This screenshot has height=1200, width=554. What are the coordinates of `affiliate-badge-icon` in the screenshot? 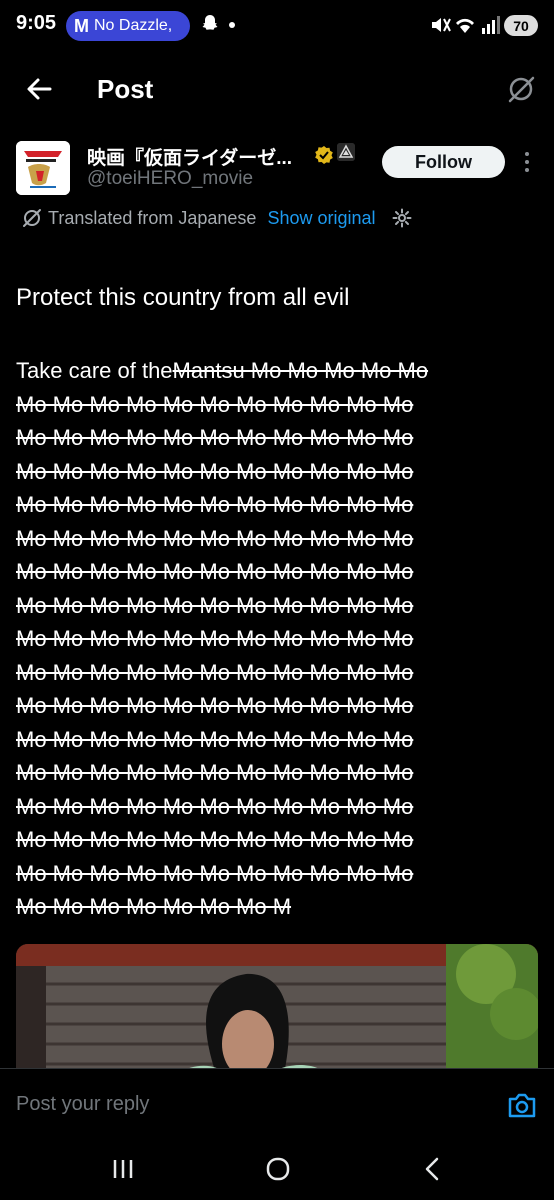 It's located at (346, 152).